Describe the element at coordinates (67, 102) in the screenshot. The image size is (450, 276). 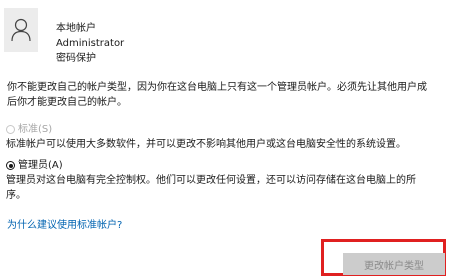
I see `warning-line: 后你才能更改自己的帐户。` at that location.